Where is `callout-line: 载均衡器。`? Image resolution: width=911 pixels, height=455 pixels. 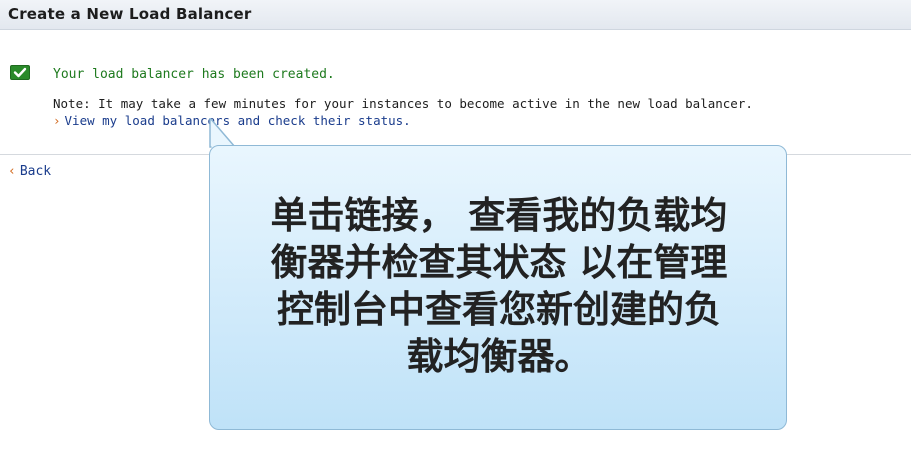
callout-line: 载均衡器。 is located at coordinates (499, 356).